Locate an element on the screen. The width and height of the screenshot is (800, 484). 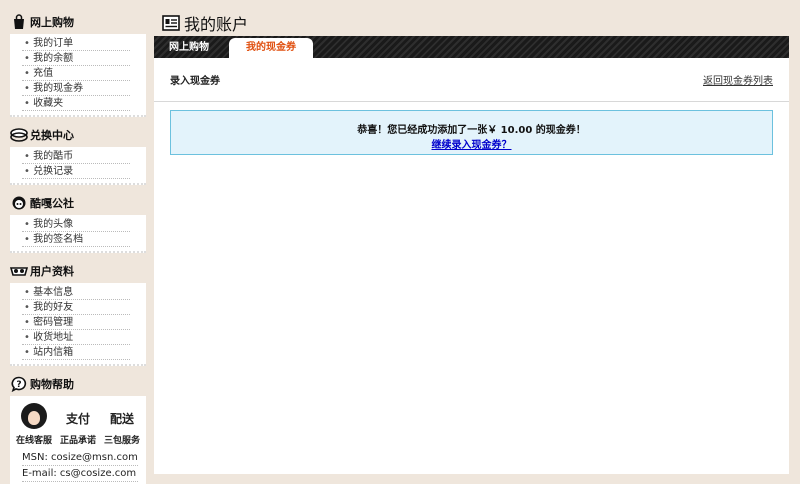
email-contact: E-mail: cs@cosize.com is located at coordinates (80, 474).